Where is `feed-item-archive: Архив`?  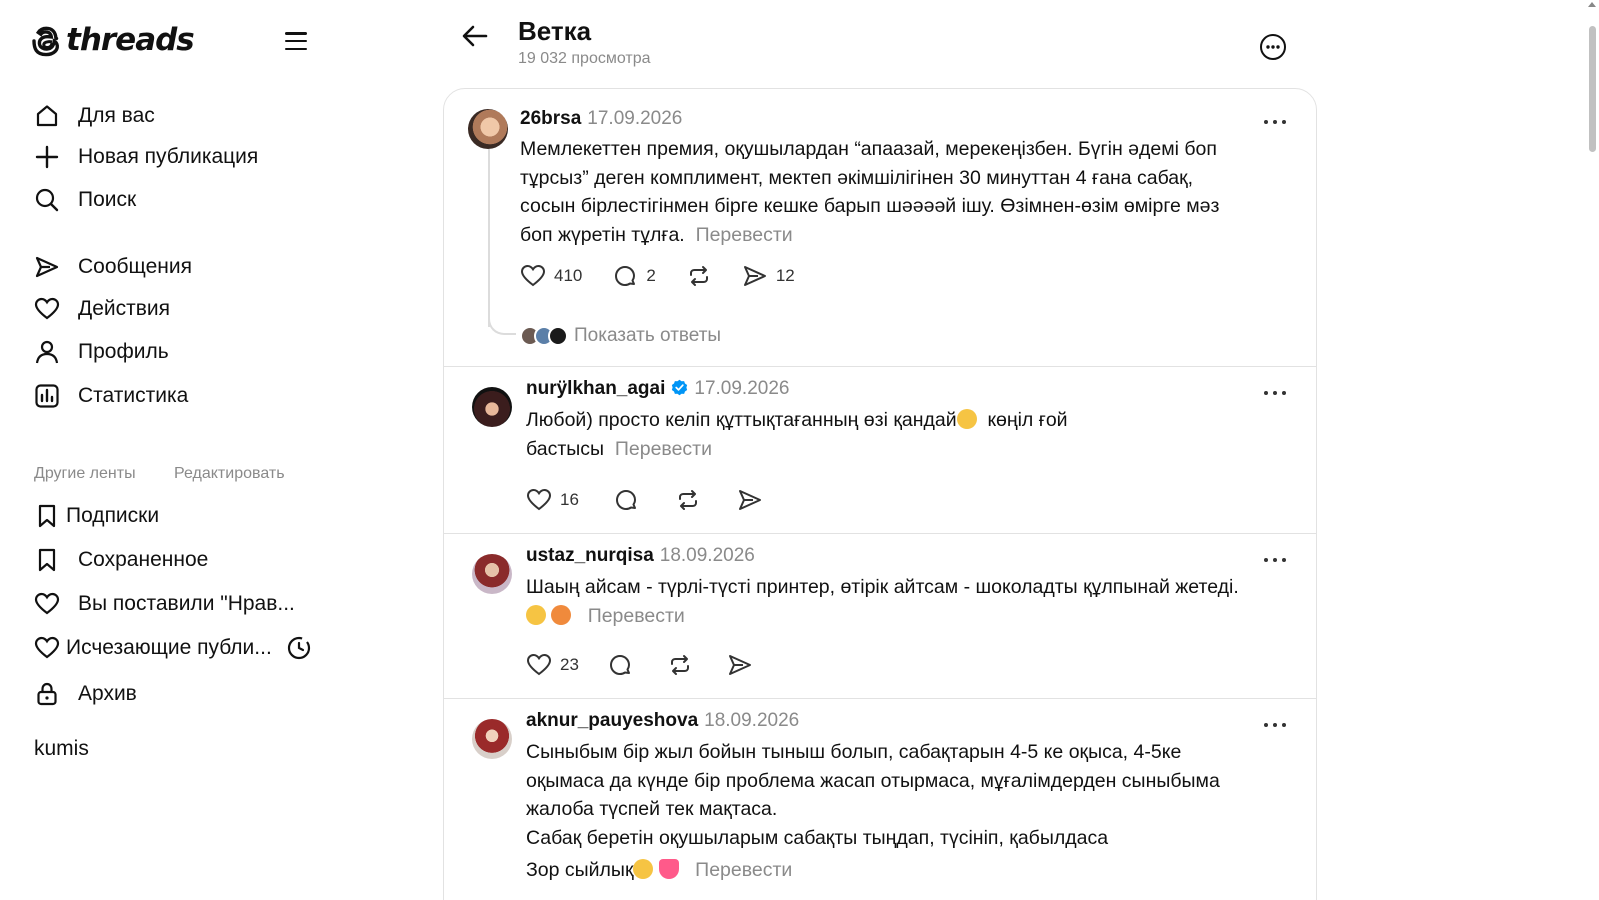
feed-item-archive: Архив is located at coordinates (85, 694).